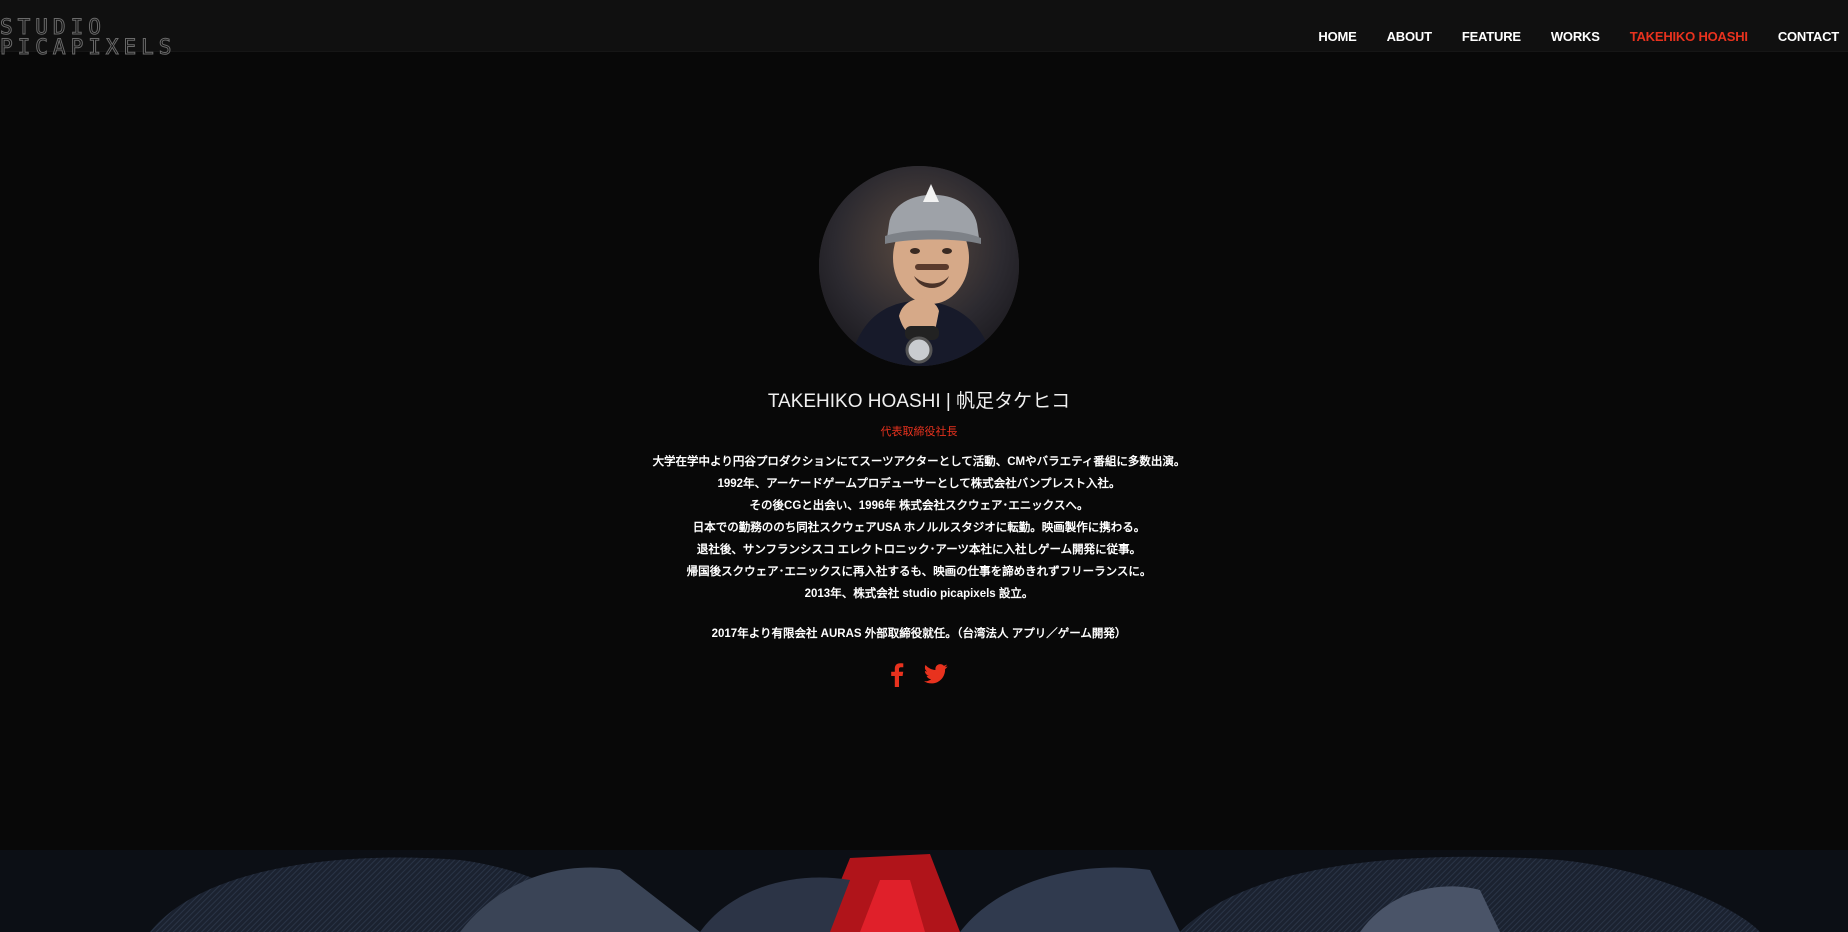 The width and height of the screenshot is (1848, 932). Describe the element at coordinates (1491, 36) in the screenshot. I see `nav-feature: FEATURE` at that location.